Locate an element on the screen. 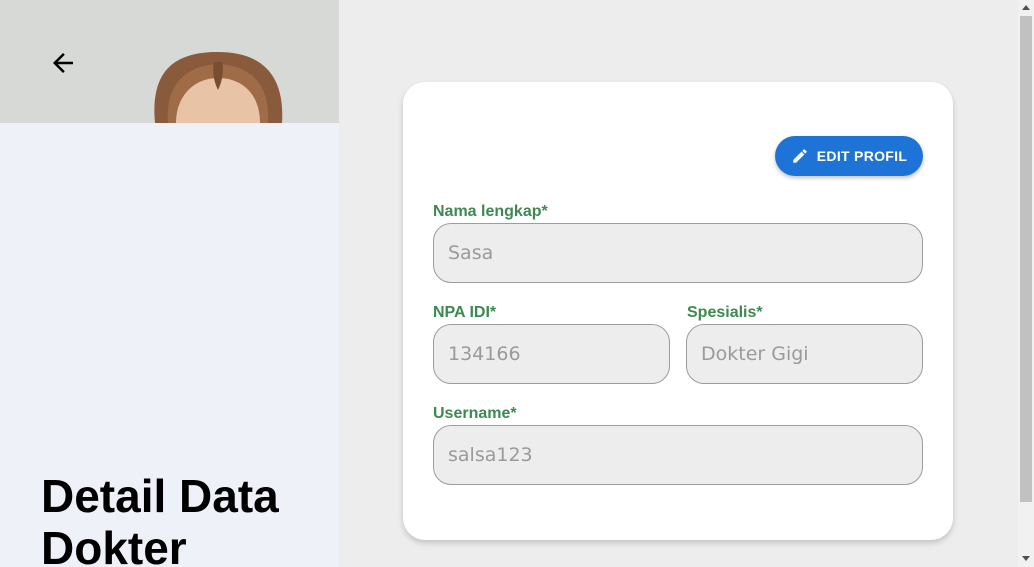  back-button is located at coordinates (67, 67).